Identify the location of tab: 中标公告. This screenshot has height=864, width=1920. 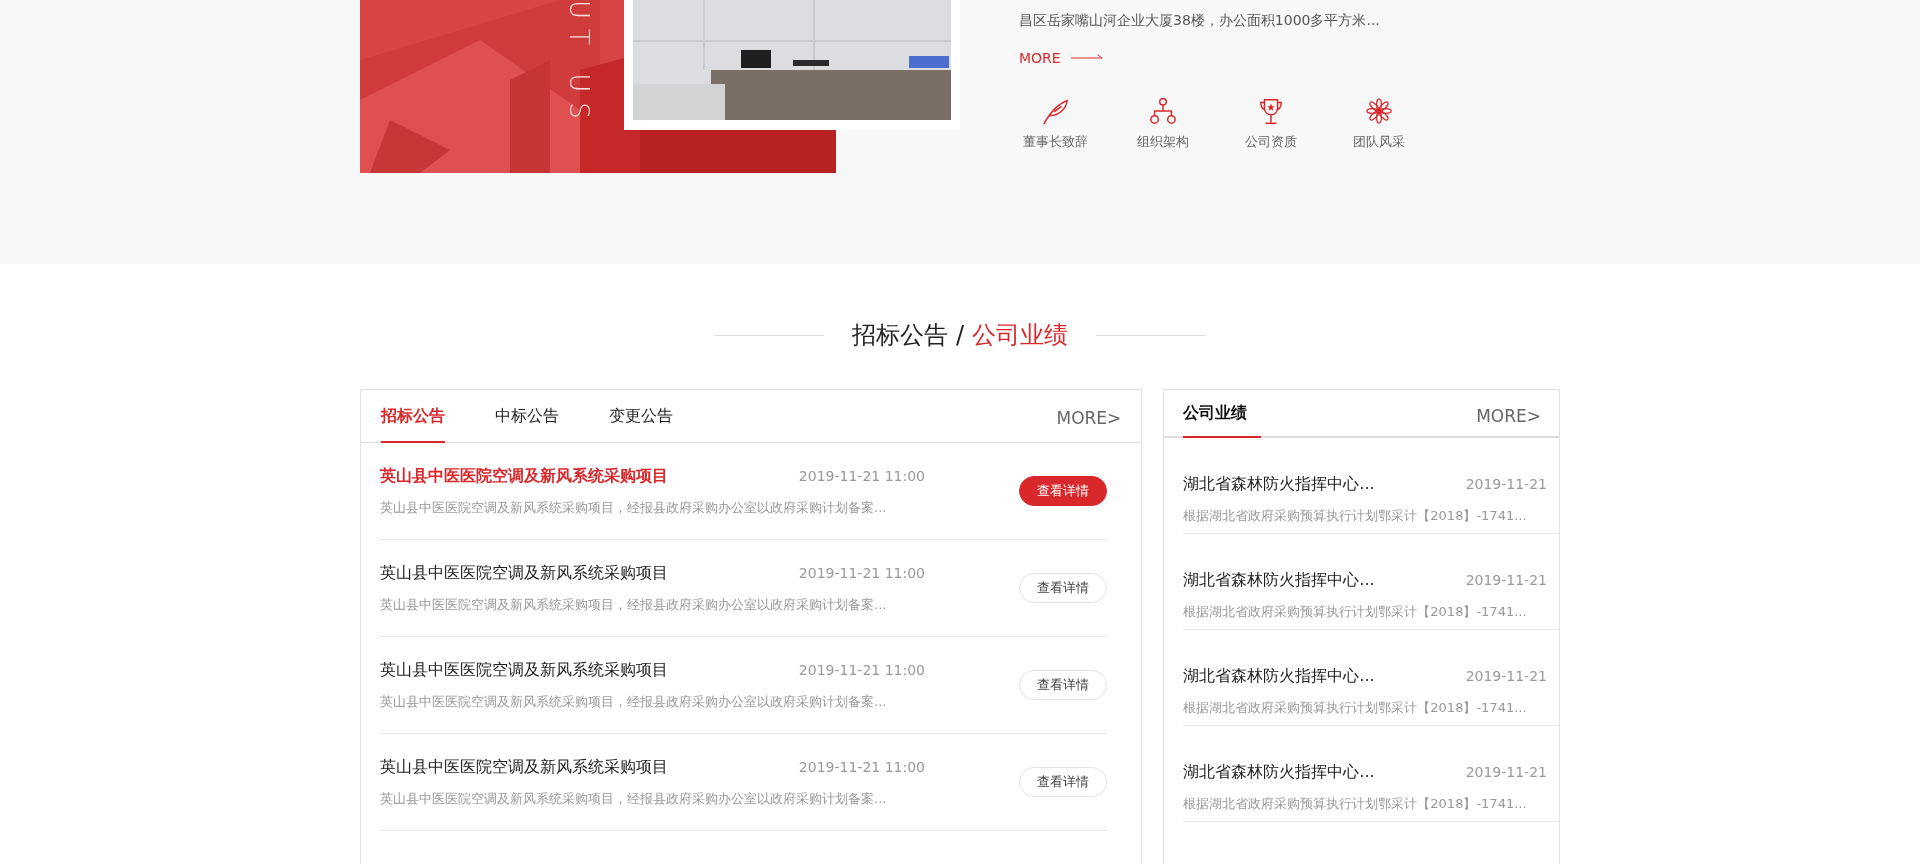
(527, 424).